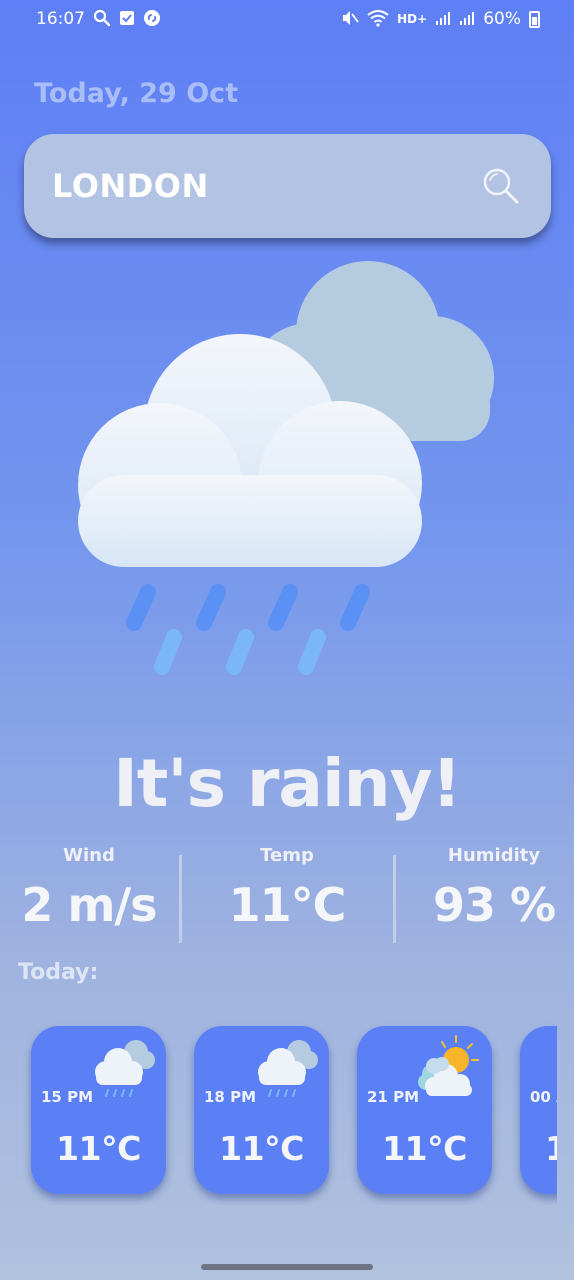  What do you see at coordinates (60, 19) in the screenshot?
I see `status-time: 16:07` at bounding box center [60, 19].